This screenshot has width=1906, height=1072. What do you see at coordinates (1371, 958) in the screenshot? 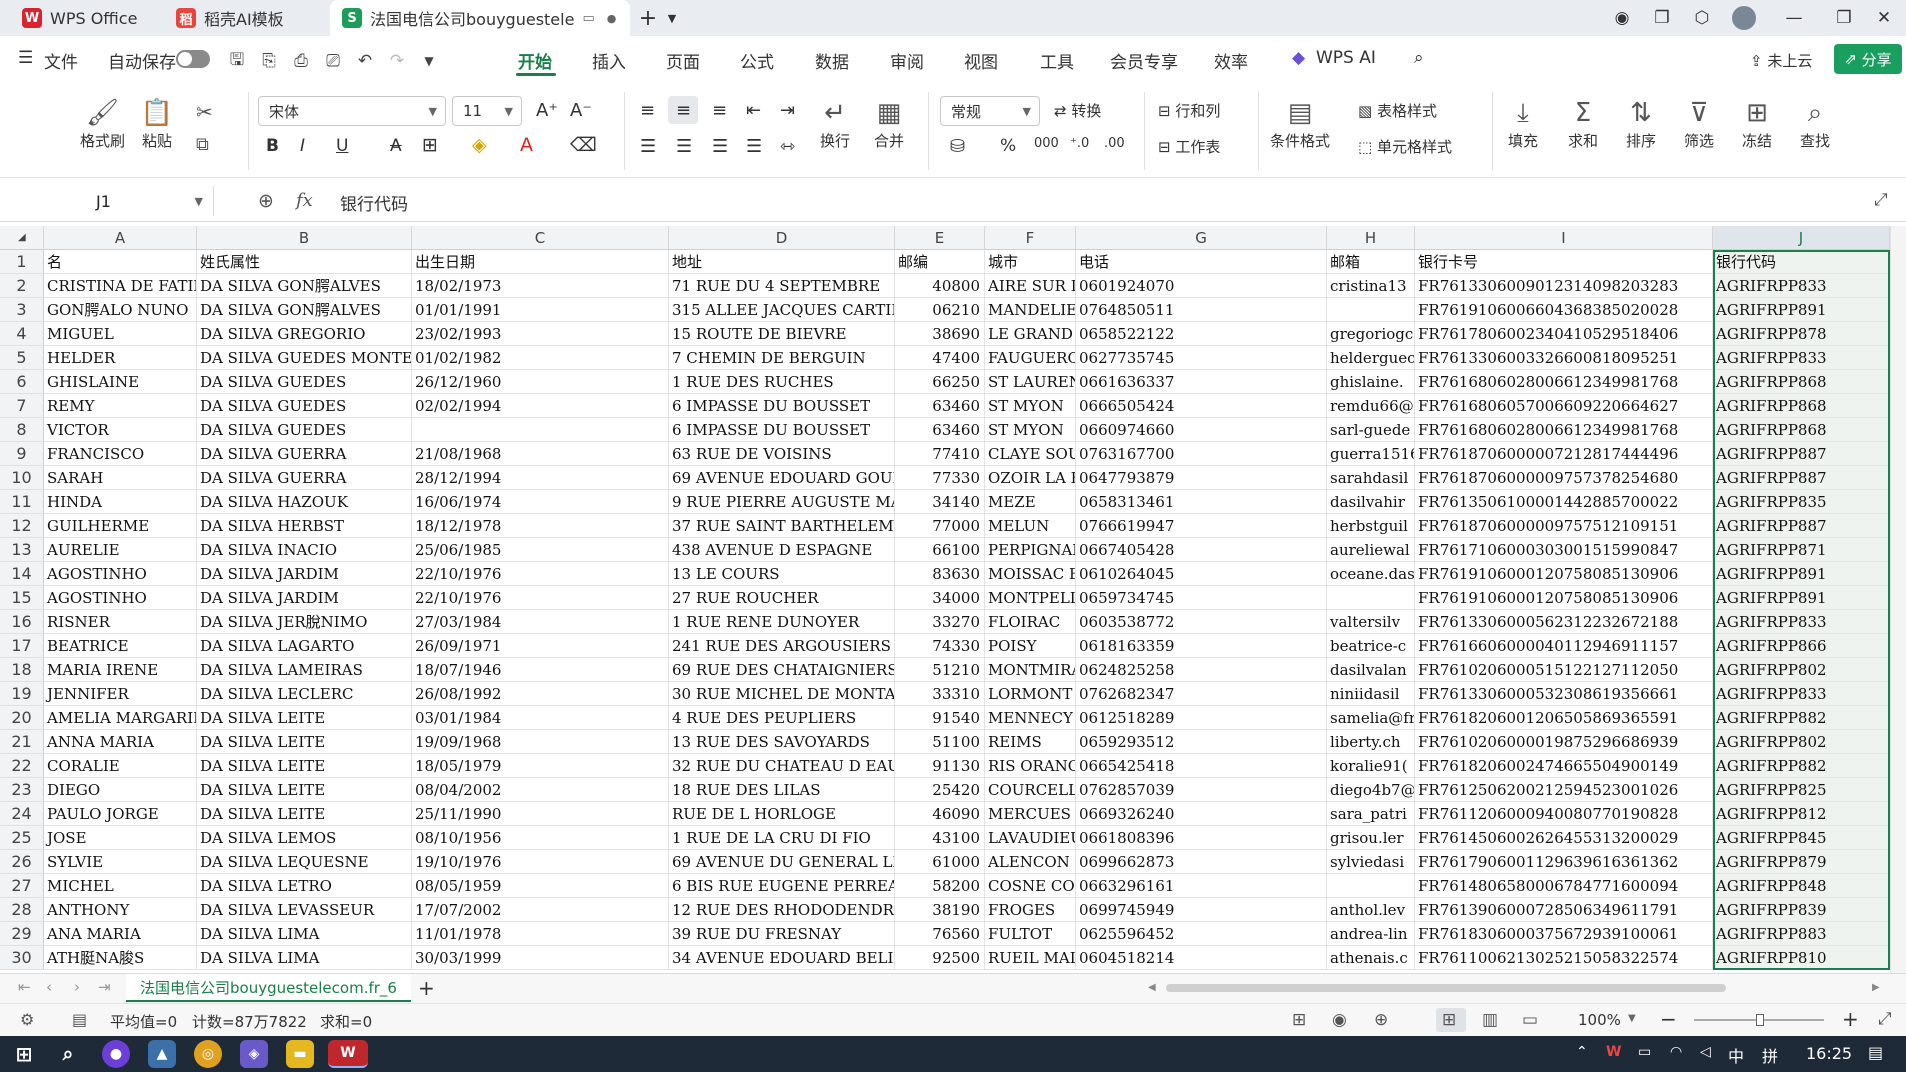
I see `table-cell: athenais.c` at bounding box center [1371, 958].